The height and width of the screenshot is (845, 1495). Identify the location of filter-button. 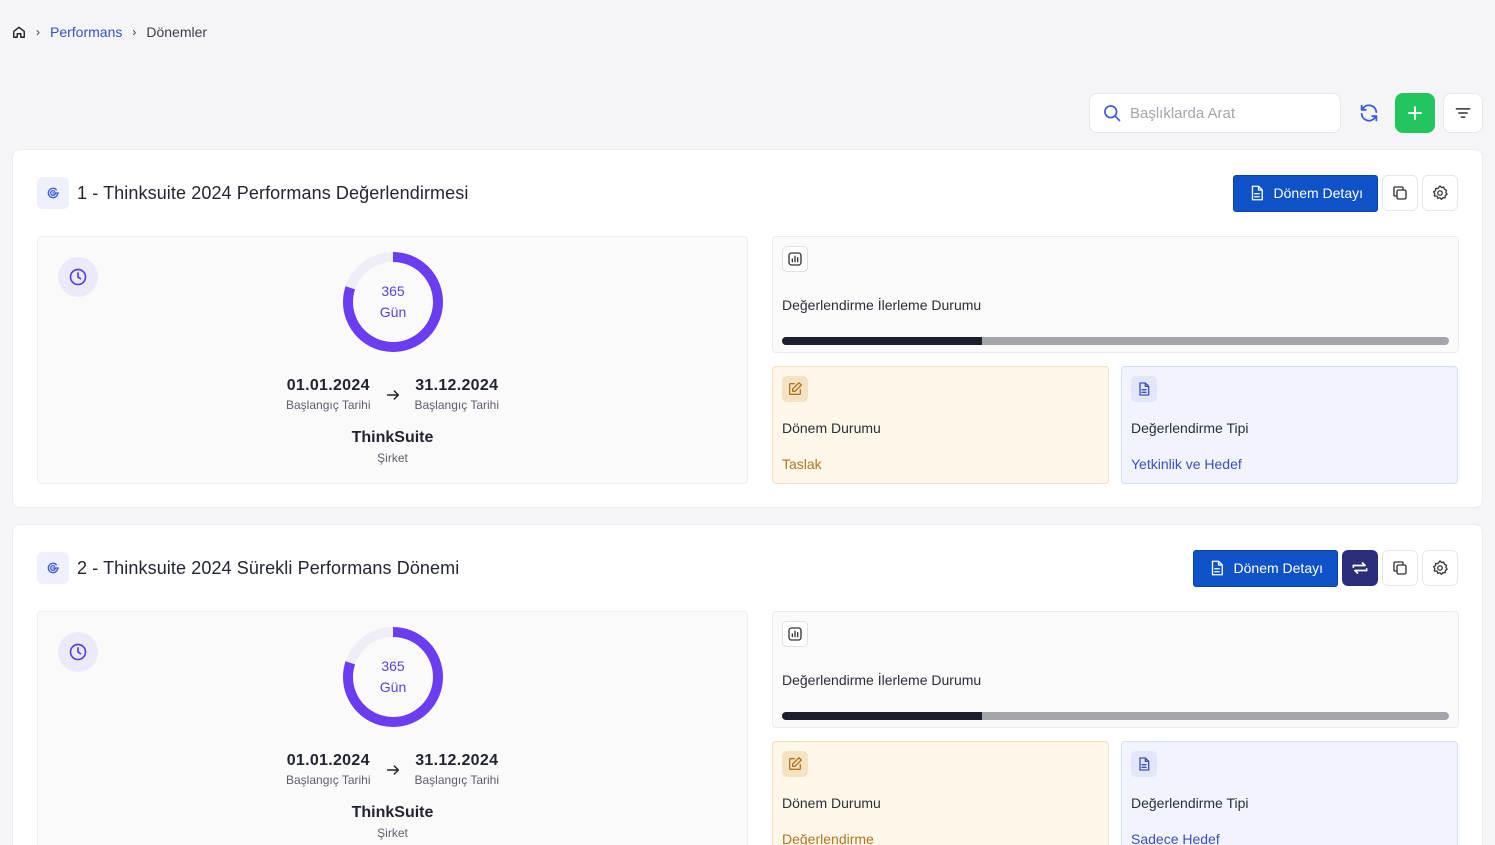
(1463, 113).